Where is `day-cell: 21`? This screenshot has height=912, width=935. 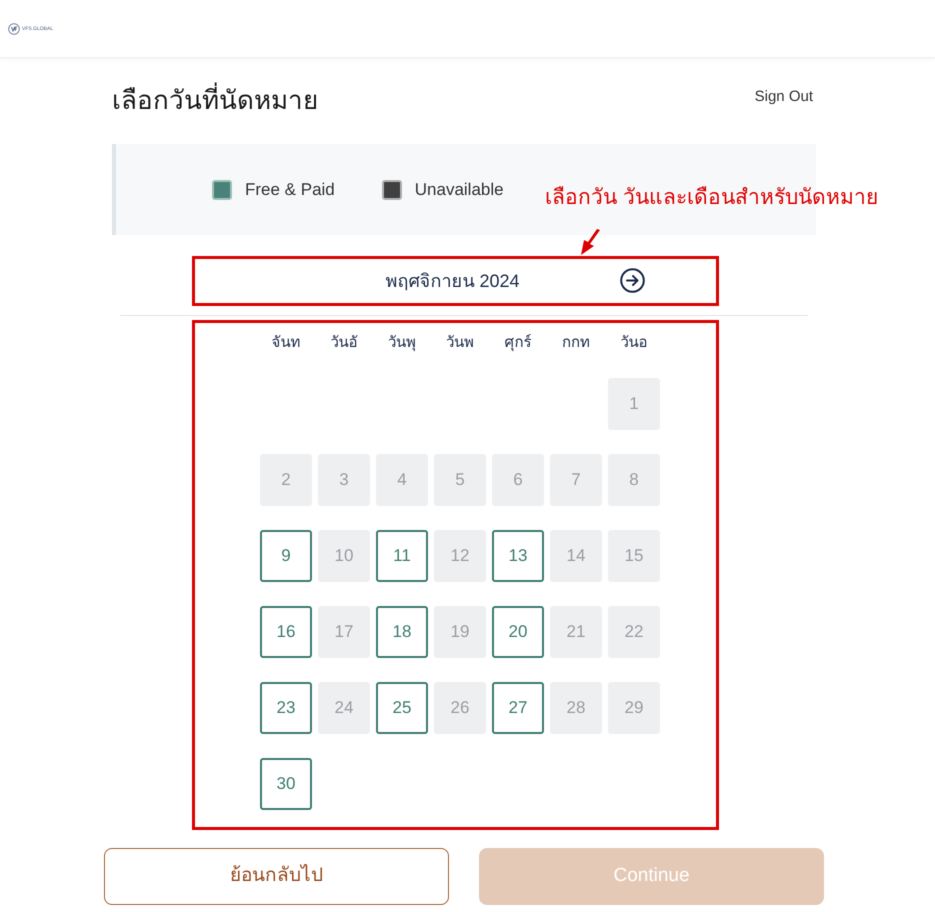
day-cell: 21 is located at coordinates (576, 632).